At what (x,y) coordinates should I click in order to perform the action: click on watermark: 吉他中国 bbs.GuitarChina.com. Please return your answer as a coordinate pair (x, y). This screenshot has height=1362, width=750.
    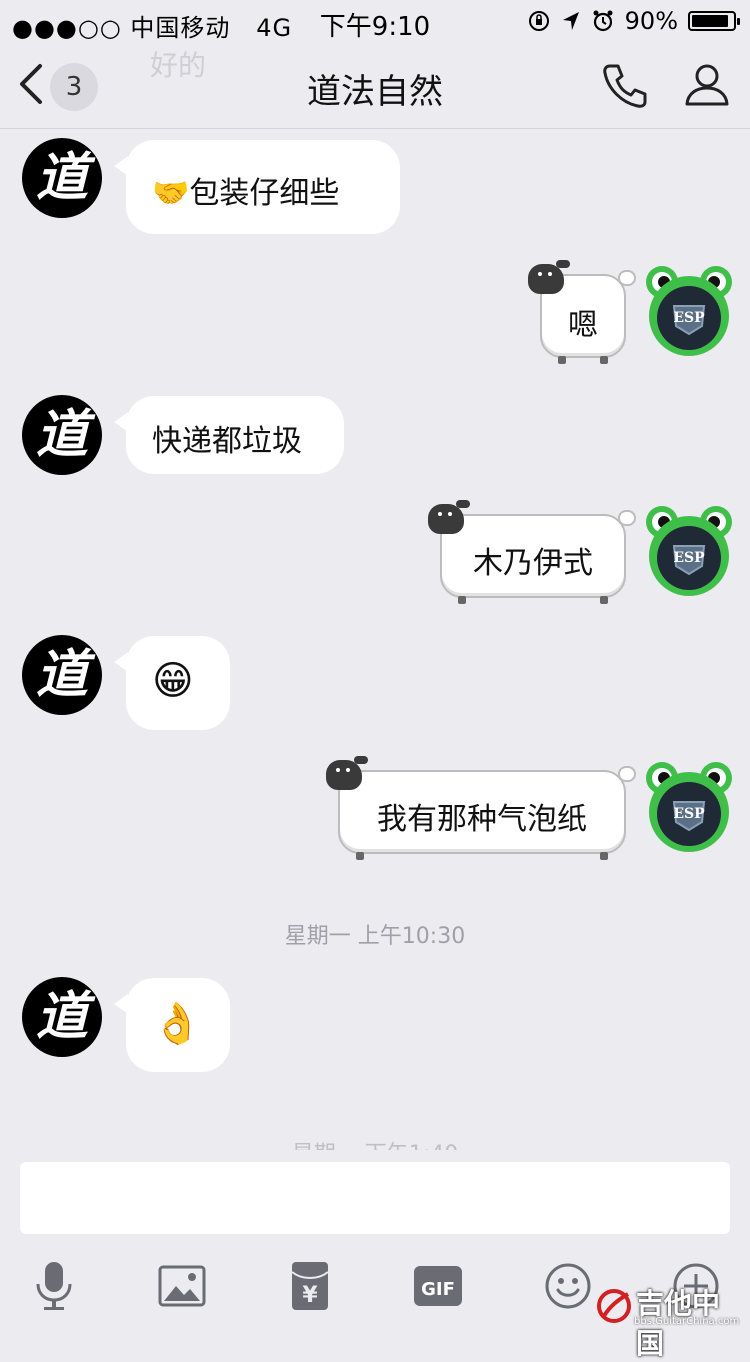
    Looking at the image, I should click on (671, 1321).